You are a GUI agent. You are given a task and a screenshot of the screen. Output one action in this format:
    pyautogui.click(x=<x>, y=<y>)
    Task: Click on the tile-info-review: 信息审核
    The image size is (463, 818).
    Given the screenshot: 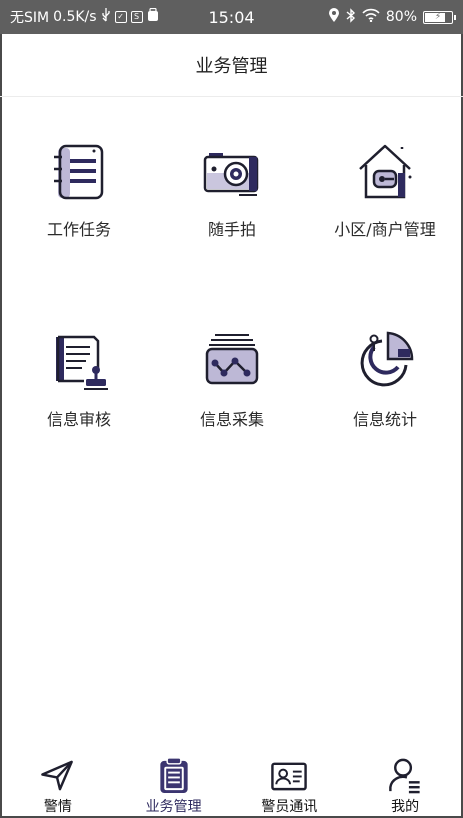 What is the action you would take?
    pyautogui.click(x=79, y=362)
    